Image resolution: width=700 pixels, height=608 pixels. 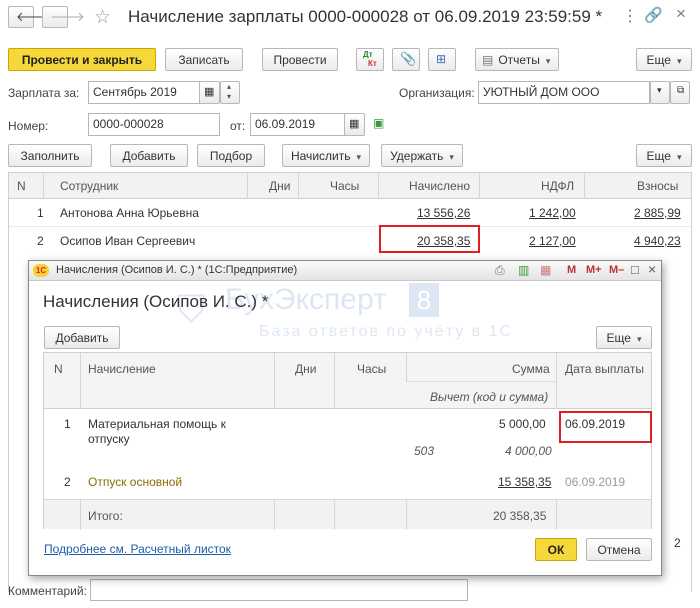 What do you see at coordinates (29, 17) in the screenshot?
I see `back-button: 🡐` at bounding box center [29, 17].